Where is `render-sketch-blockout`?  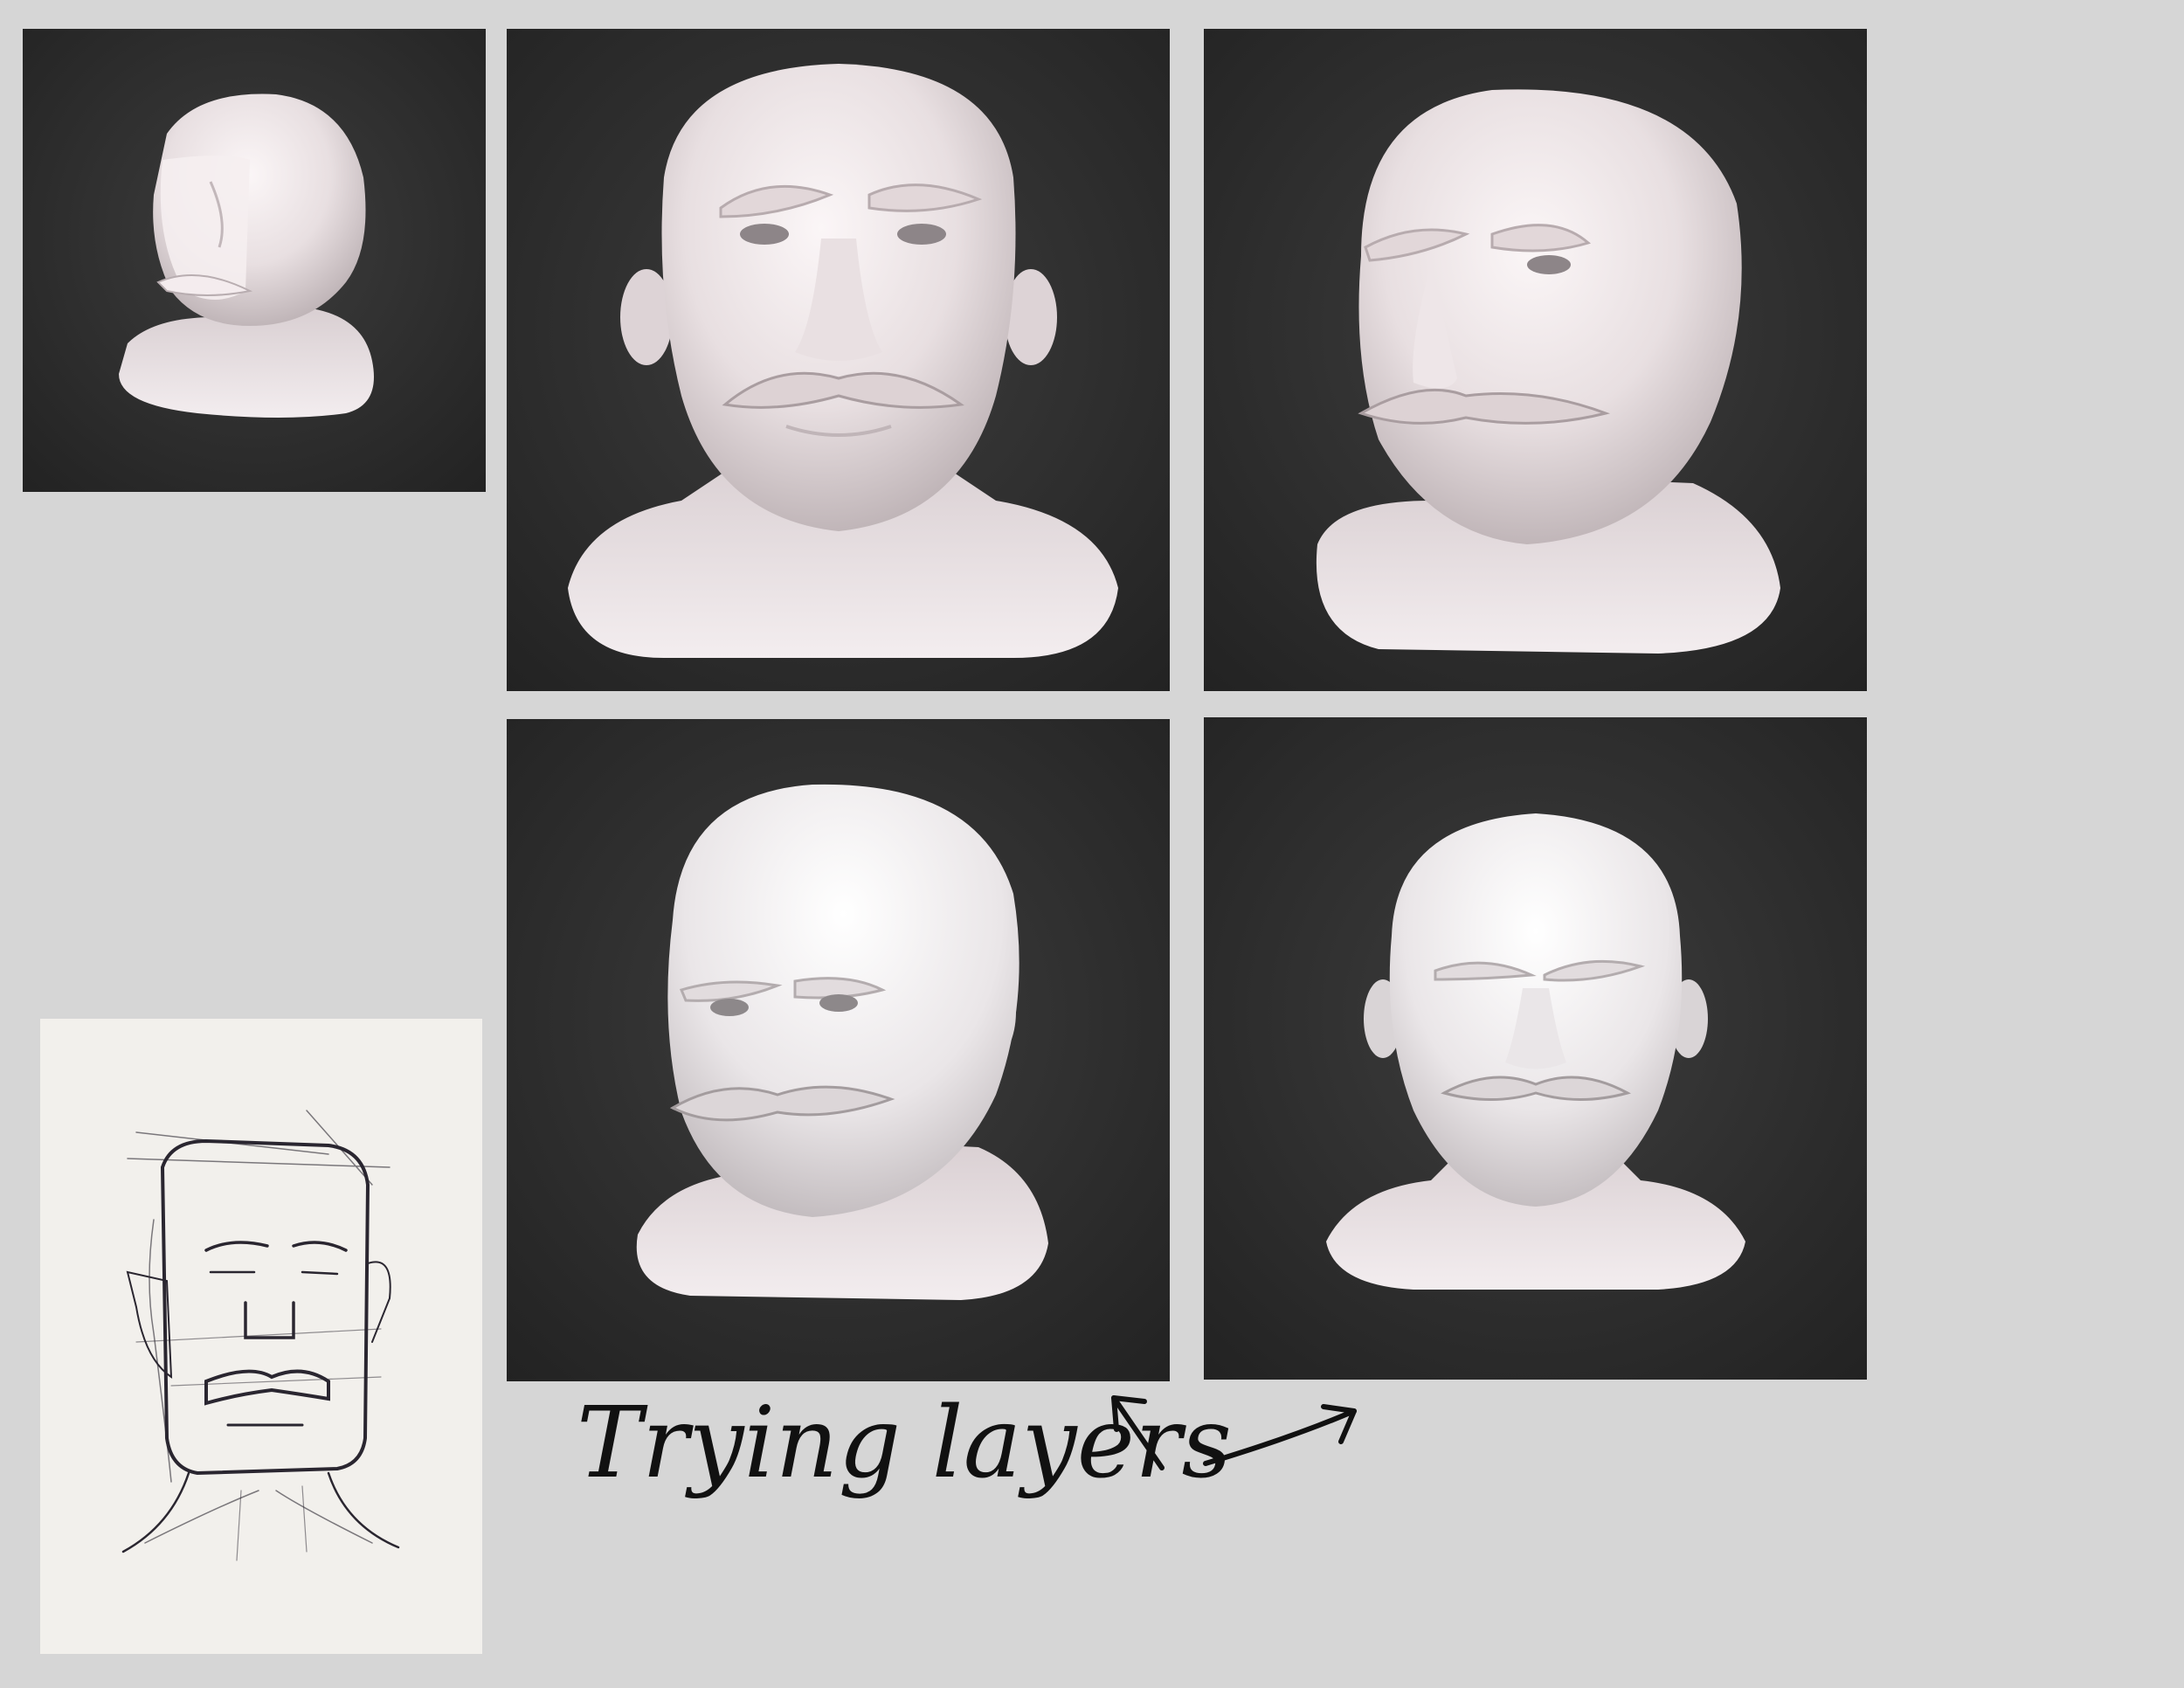 render-sketch-blockout is located at coordinates (254, 260).